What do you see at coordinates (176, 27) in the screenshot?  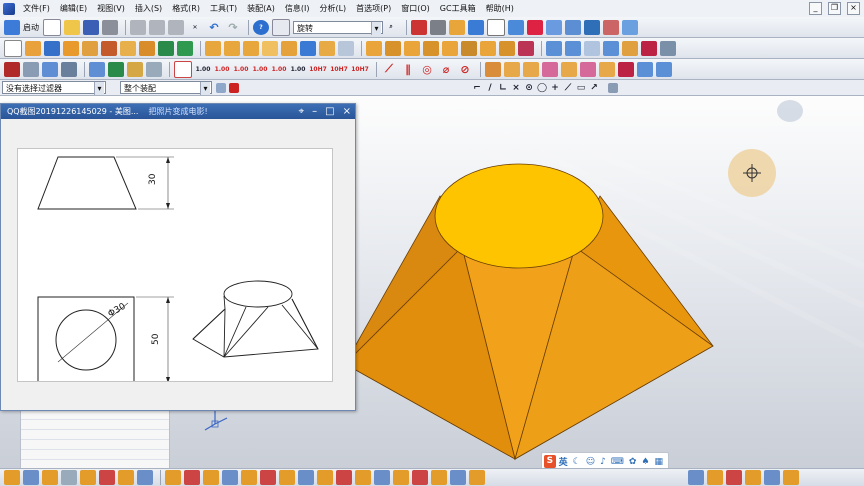 I see `paste-icon` at bounding box center [176, 27].